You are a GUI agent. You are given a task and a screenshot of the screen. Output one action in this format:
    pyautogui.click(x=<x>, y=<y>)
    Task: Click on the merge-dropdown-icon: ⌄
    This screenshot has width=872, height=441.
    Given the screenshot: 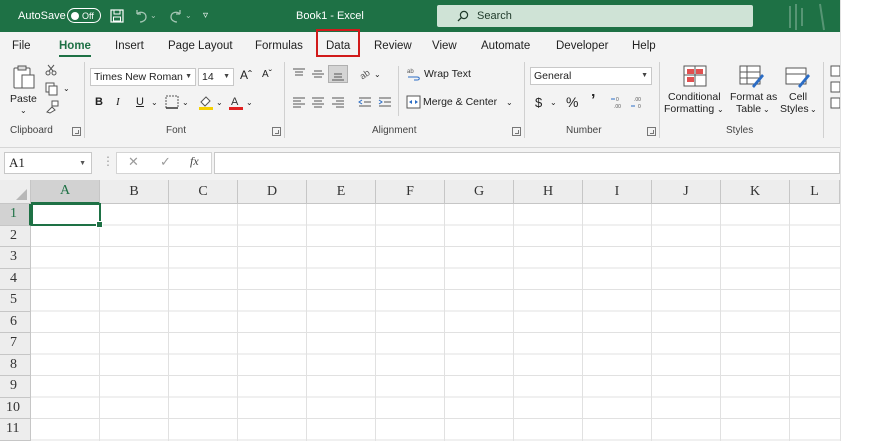 What is the action you would take?
    pyautogui.click(x=509, y=102)
    